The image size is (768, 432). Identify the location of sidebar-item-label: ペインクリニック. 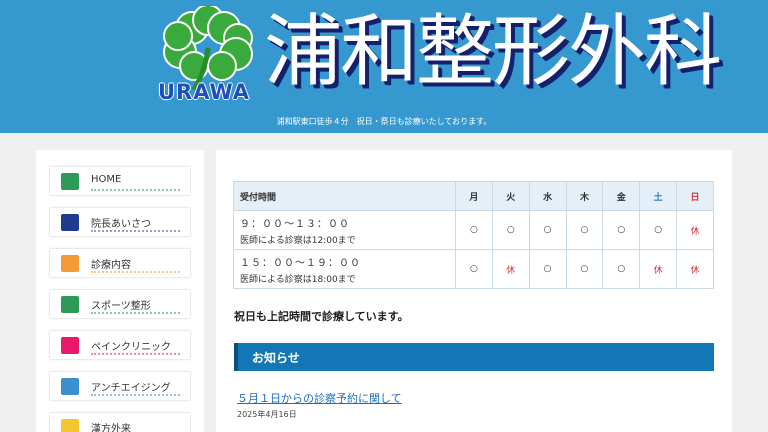
(131, 347).